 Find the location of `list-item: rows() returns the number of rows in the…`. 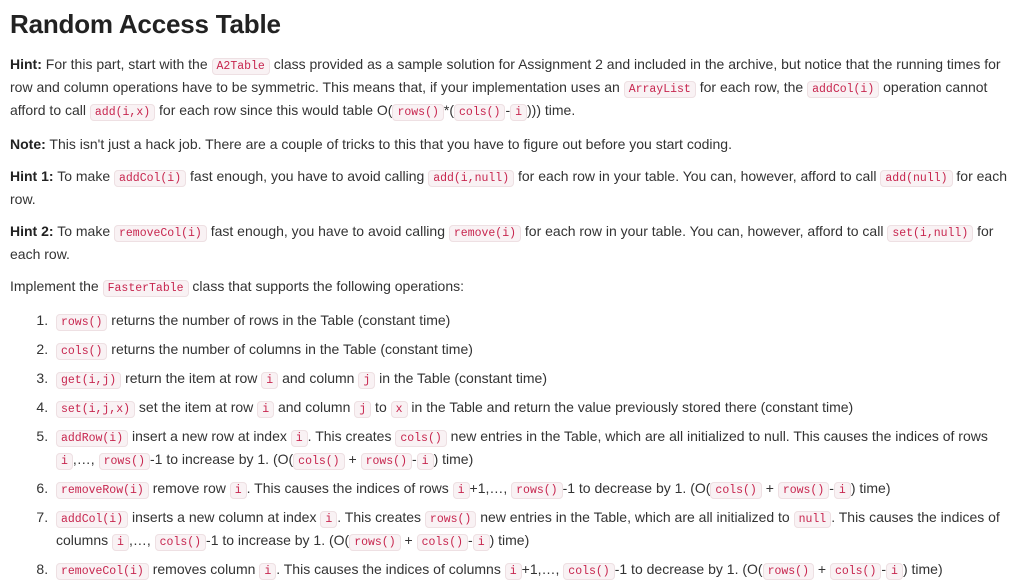

list-item: rows() returns the number of rows in the… is located at coordinates (533, 321).